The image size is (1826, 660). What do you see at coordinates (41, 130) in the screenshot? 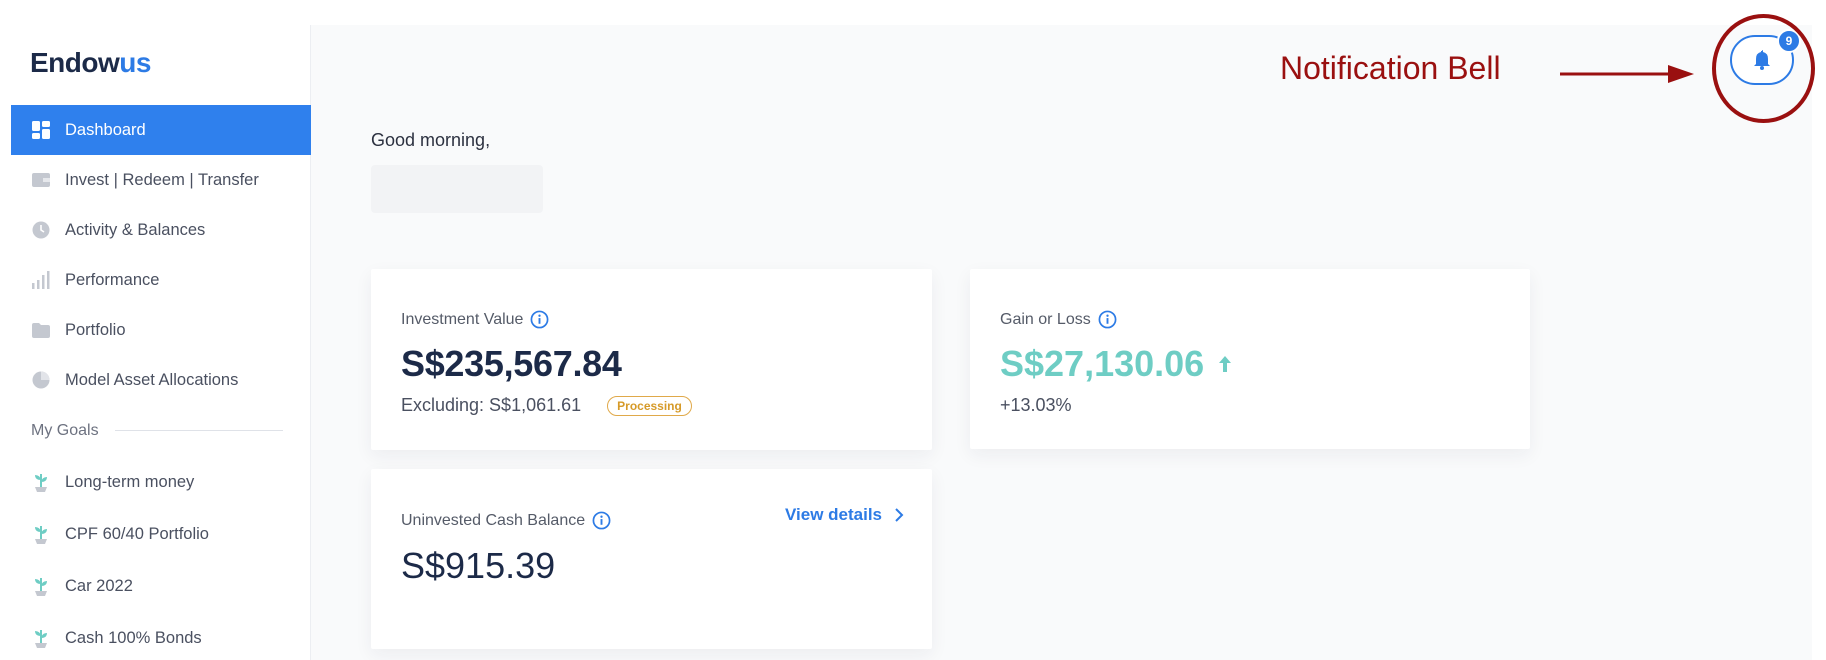
I see `dashboard-icon` at bounding box center [41, 130].